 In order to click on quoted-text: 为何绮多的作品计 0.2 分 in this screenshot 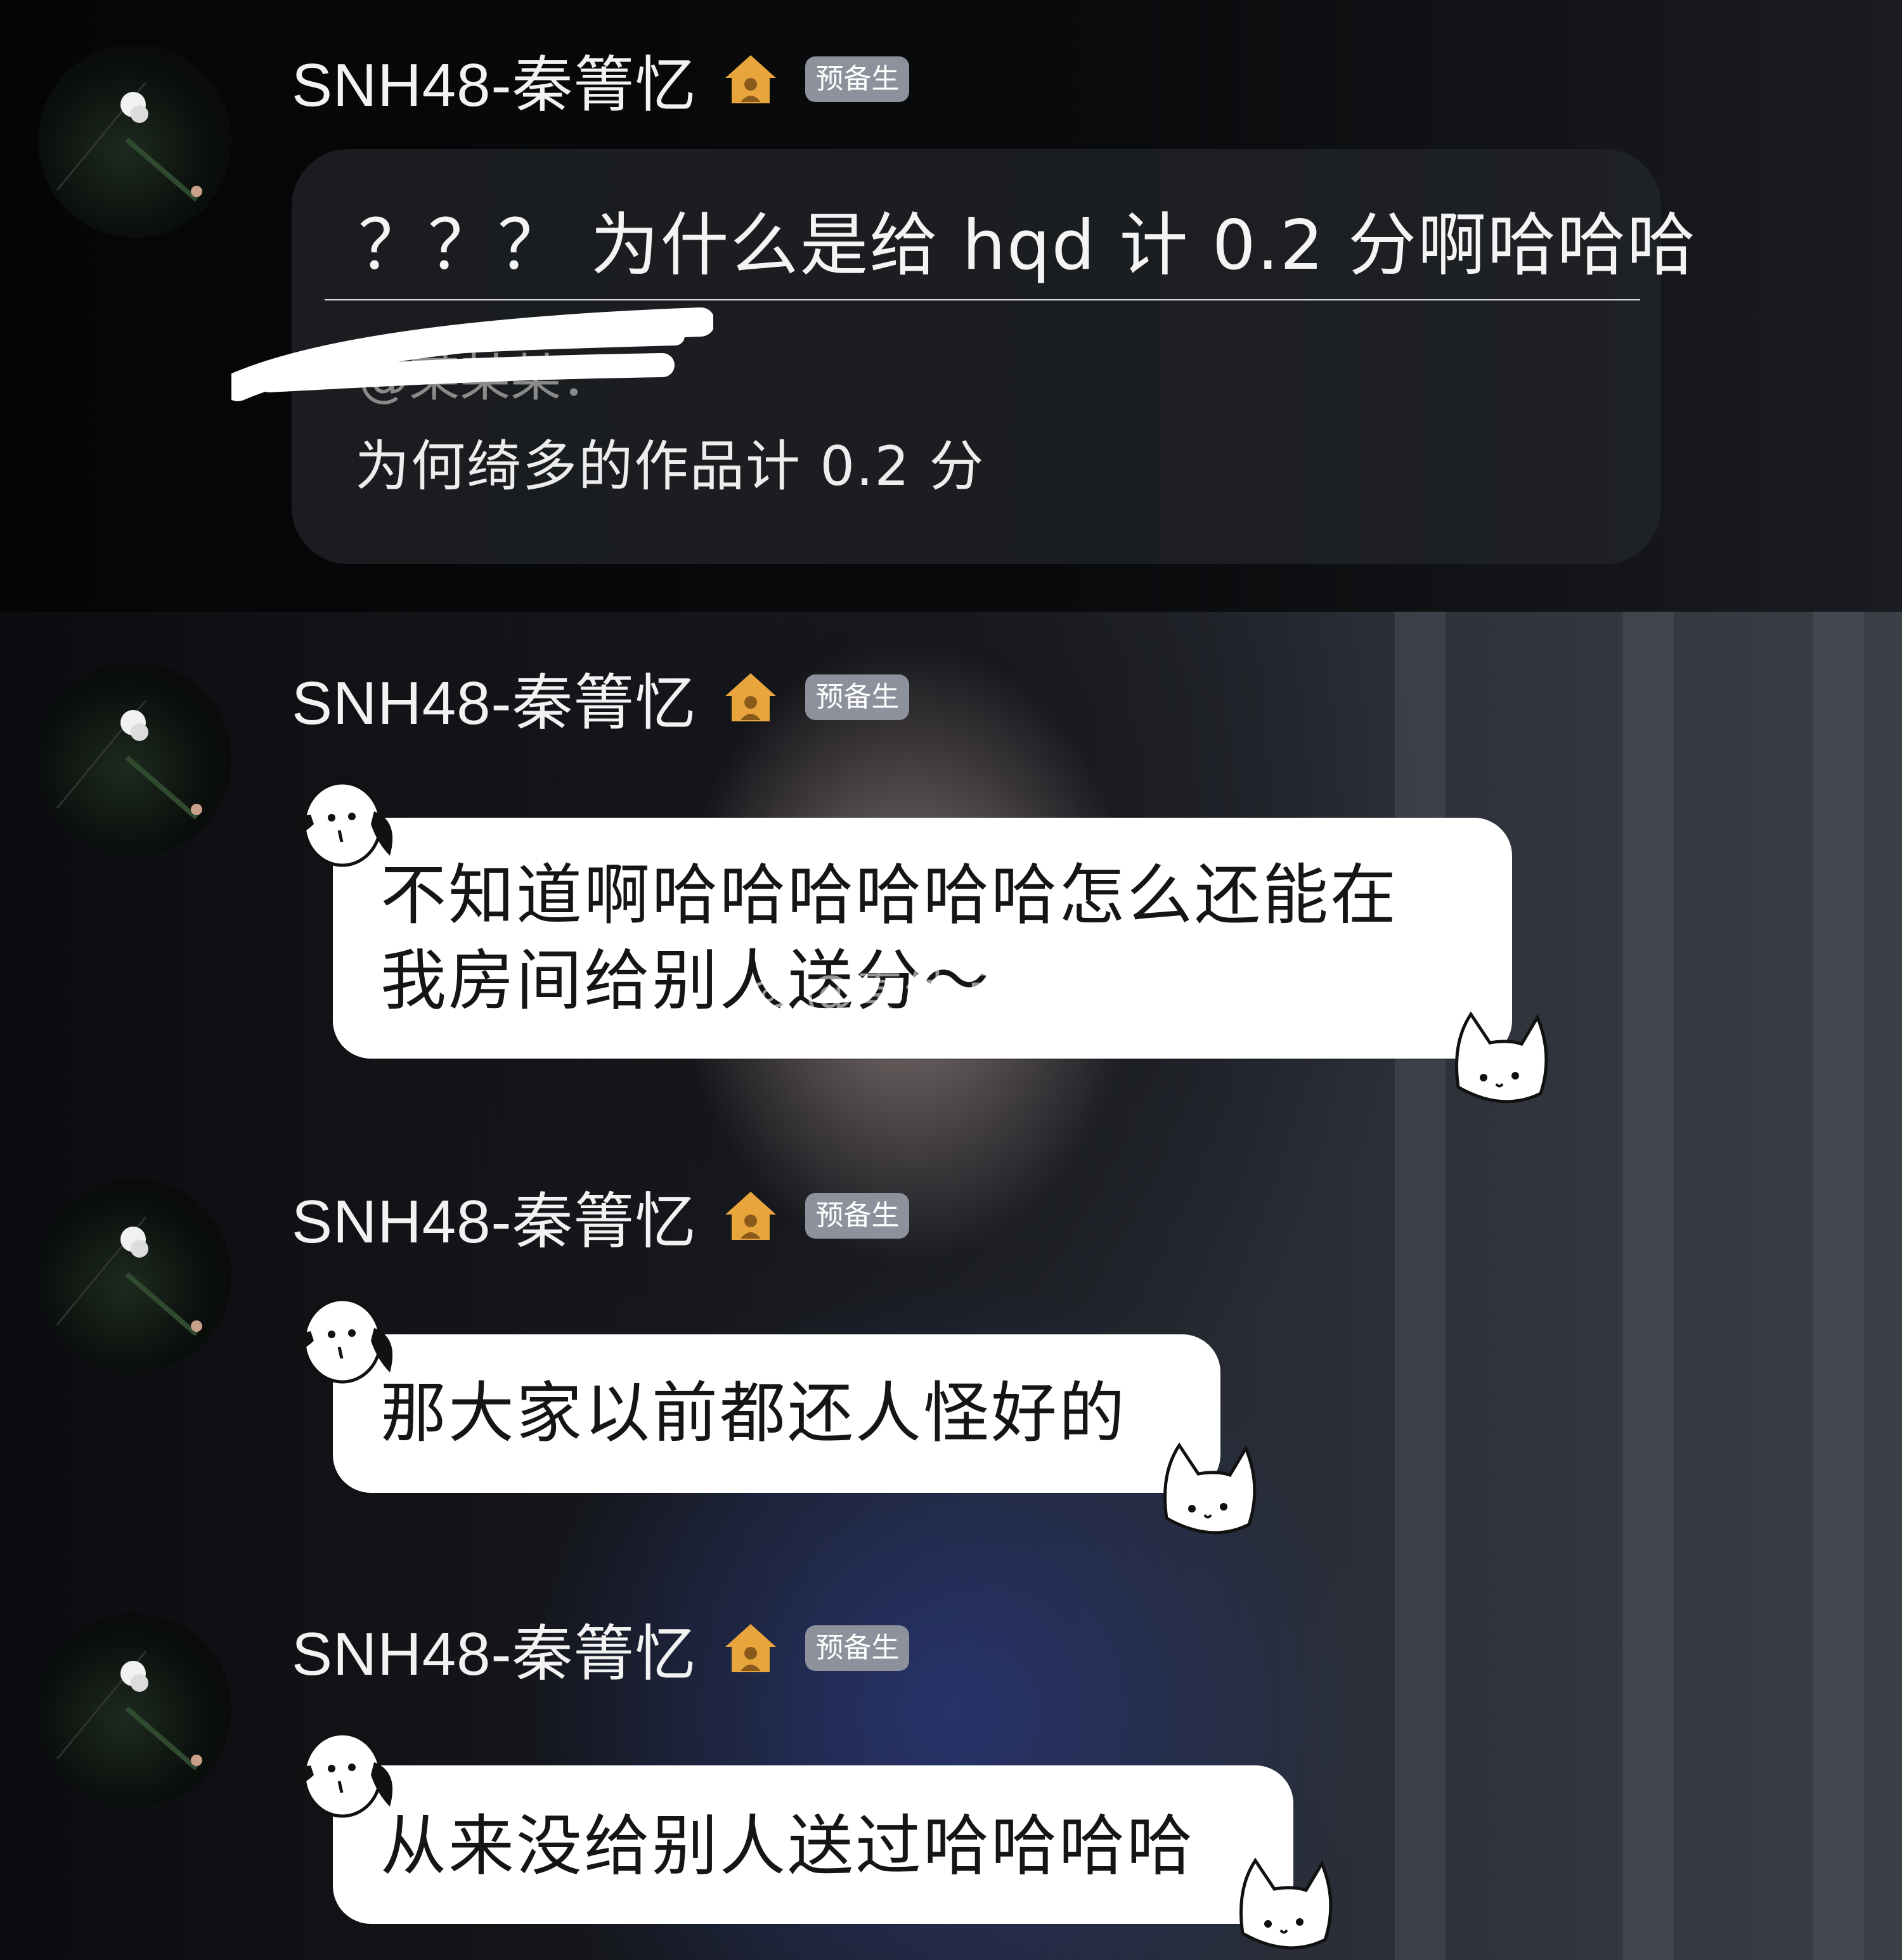, I will do `click(670, 466)`.